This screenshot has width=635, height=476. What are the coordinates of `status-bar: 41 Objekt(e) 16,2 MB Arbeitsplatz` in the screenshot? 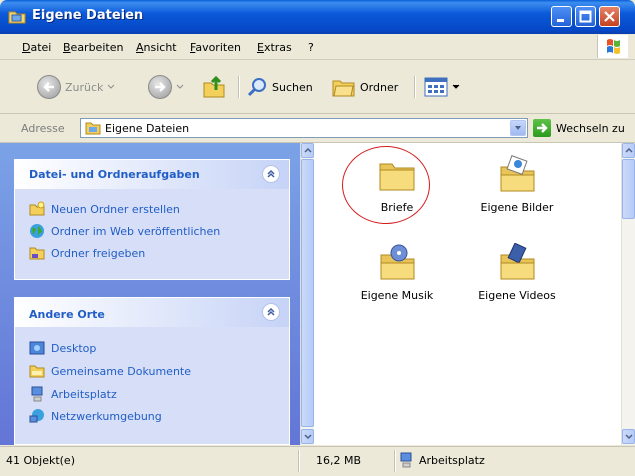 It's located at (317, 461).